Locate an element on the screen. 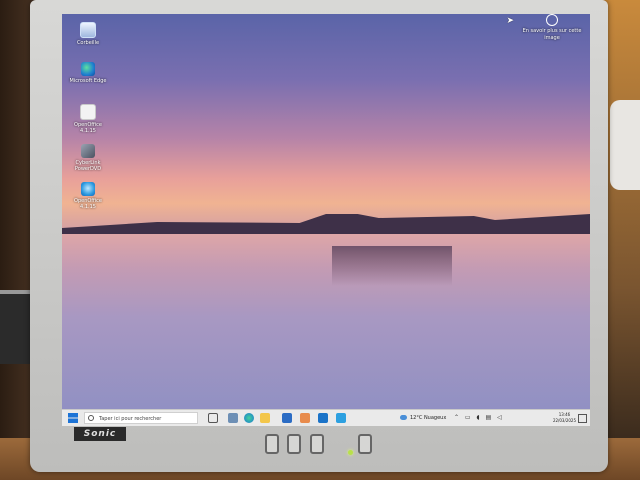 This screenshot has width=640, height=480. power-led is located at coordinates (350, 452).